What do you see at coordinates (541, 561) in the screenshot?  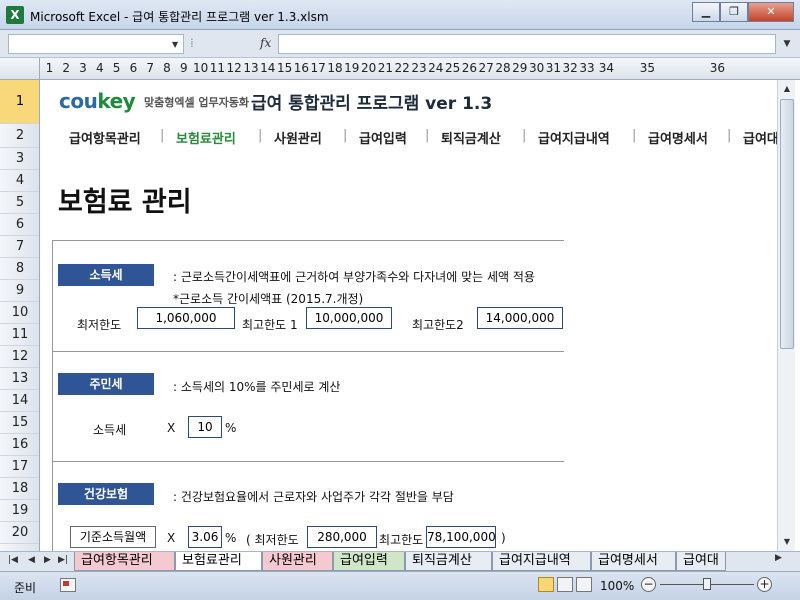 I see `sheet-tab: 급여지급내역` at bounding box center [541, 561].